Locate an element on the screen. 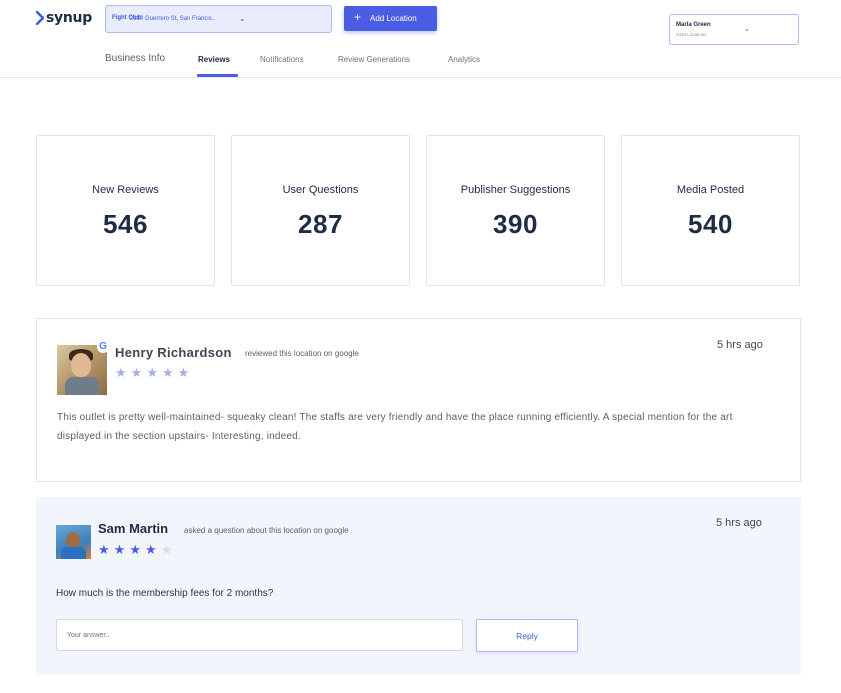  tab-review-generations: Review Generations is located at coordinates (374, 59).